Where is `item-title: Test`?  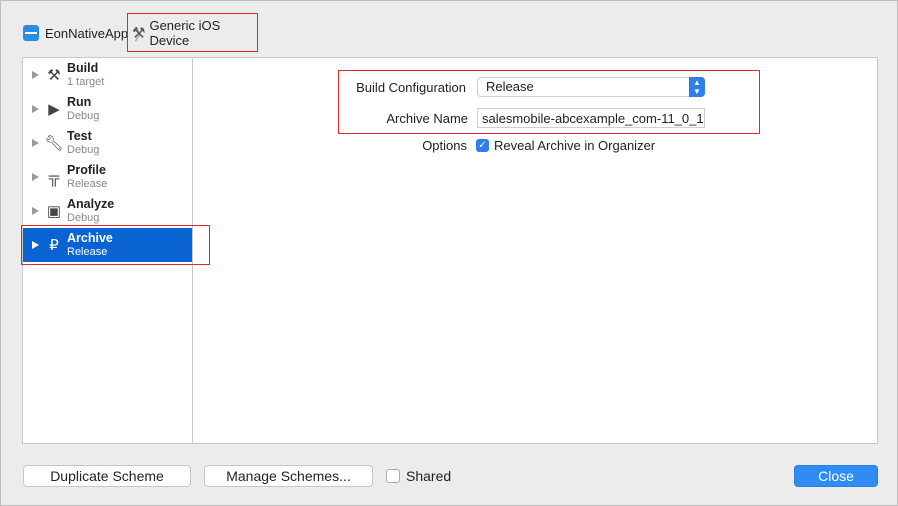 item-title: Test is located at coordinates (79, 136).